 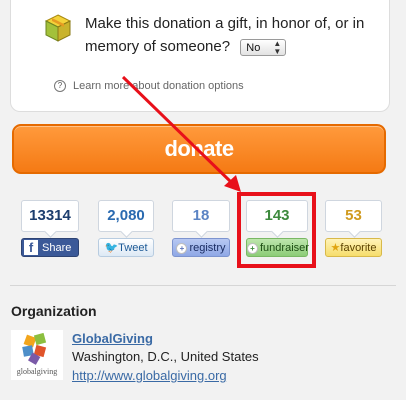 I want to click on section-divider, so click(x=203, y=285).